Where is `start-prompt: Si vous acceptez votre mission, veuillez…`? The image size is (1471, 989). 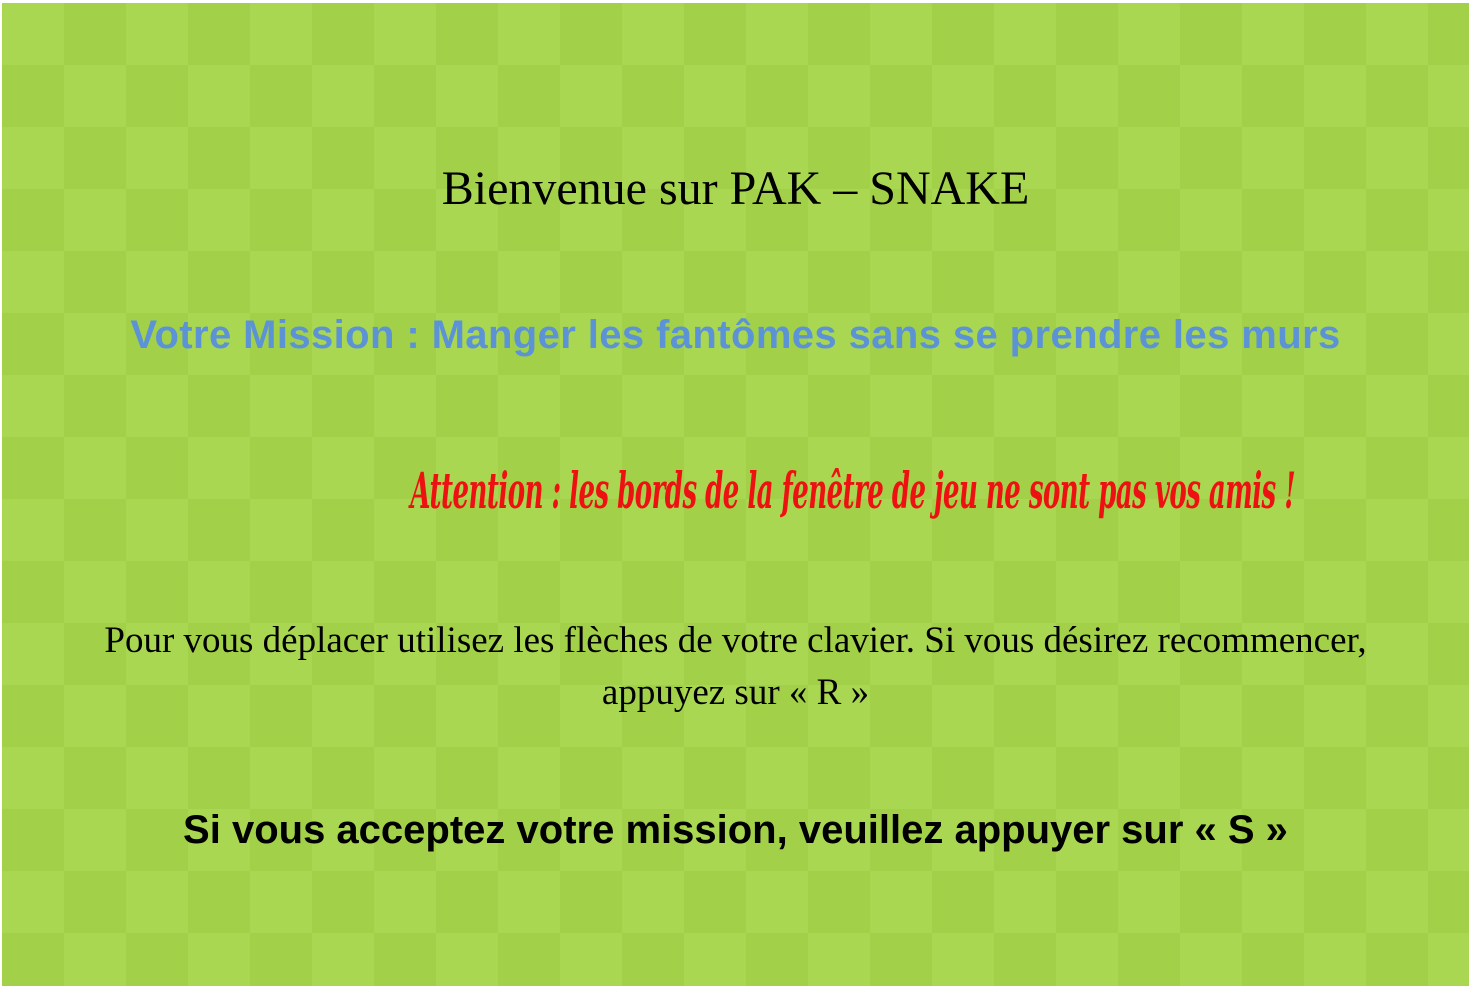 start-prompt: Si vous acceptez votre mission, veuillez… is located at coordinates (735, 830).